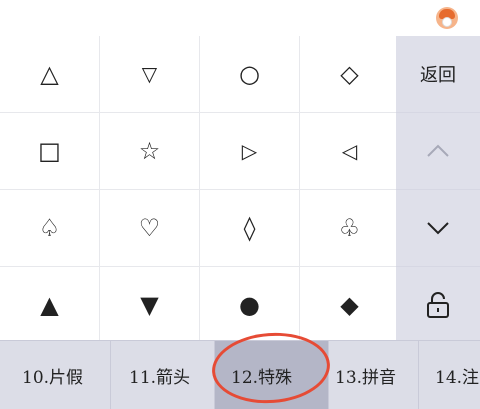  Describe the element at coordinates (240, 18) in the screenshot. I see `top-bar` at that location.